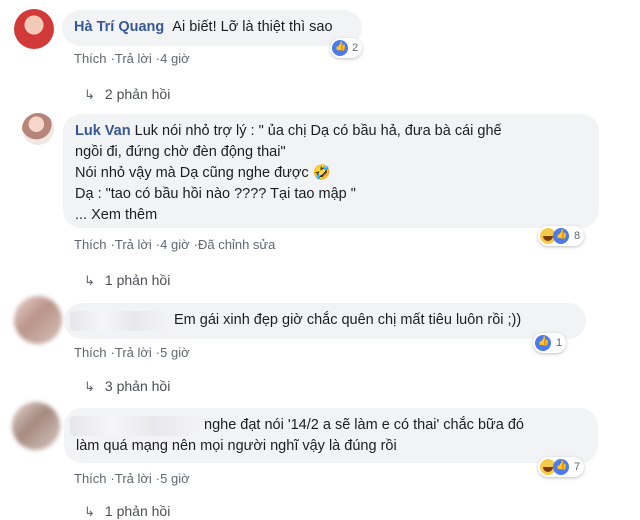 The width and height of the screenshot is (640, 520). I want to click on reaction-count: 1, so click(559, 343).